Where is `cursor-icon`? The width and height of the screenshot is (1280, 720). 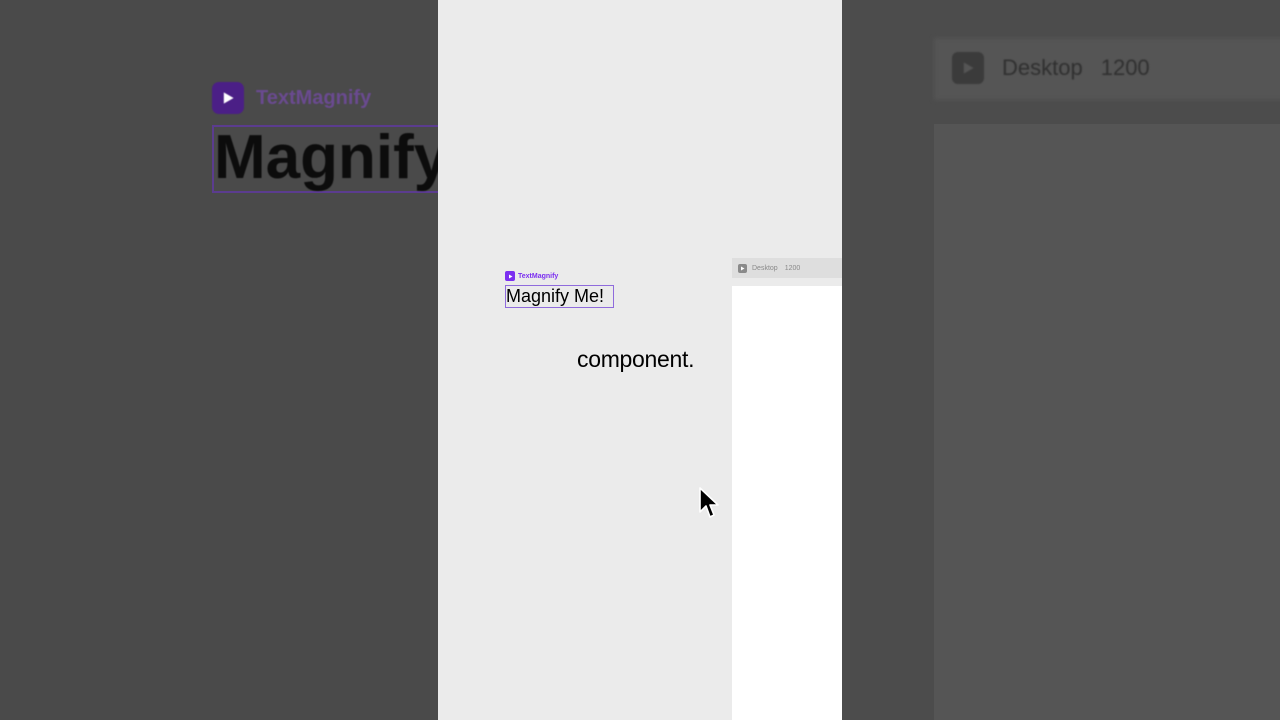 cursor-icon is located at coordinates (709, 502).